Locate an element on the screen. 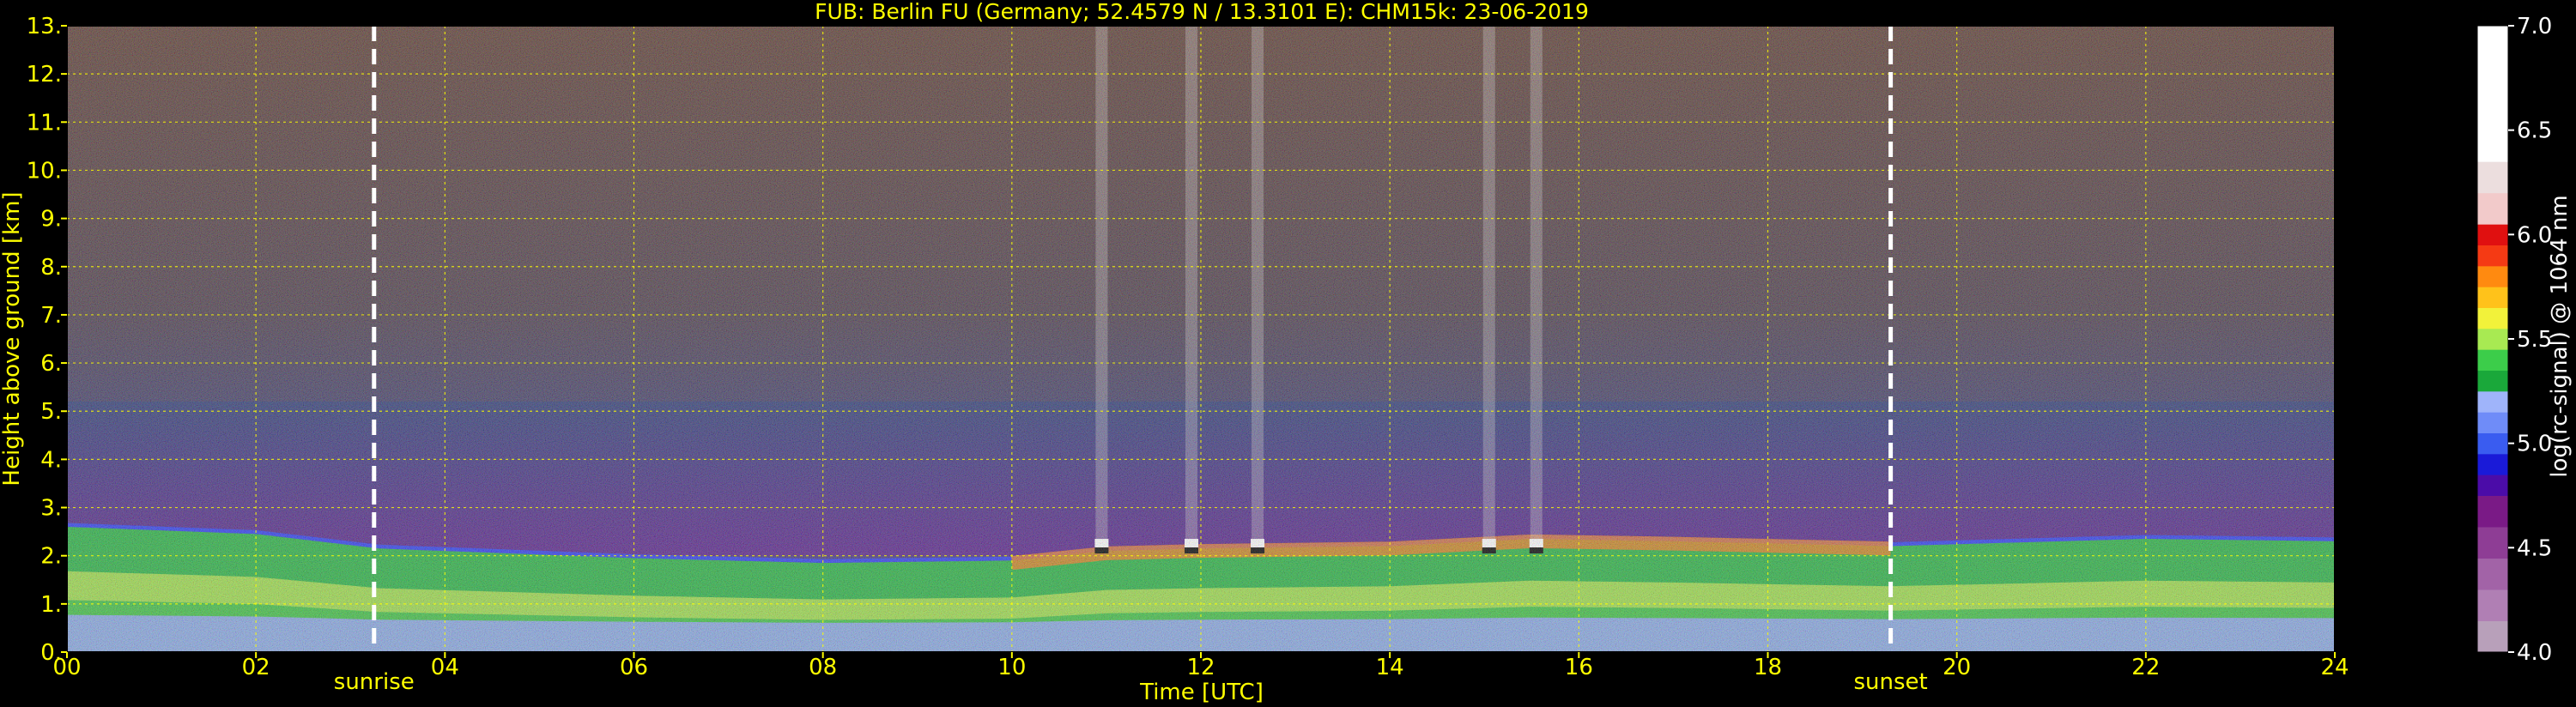  y-tick-label: 2. is located at coordinates (51, 557).